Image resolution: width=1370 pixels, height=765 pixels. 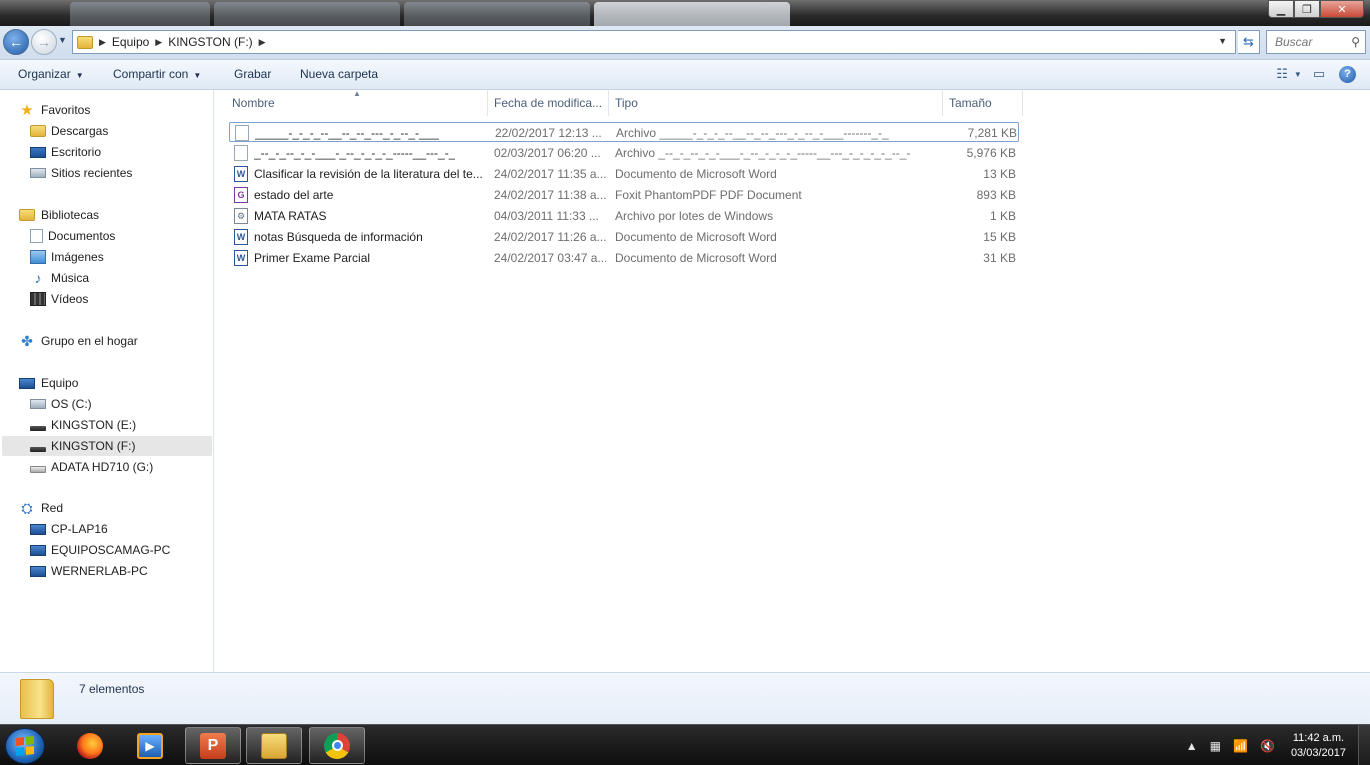 What do you see at coordinates (38, 257) in the screenshot?
I see `pictures-icon` at bounding box center [38, 257].